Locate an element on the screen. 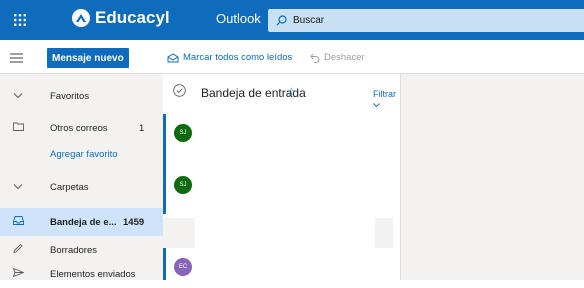  hamburger-menu-icon is located at coordinates (16, 59).